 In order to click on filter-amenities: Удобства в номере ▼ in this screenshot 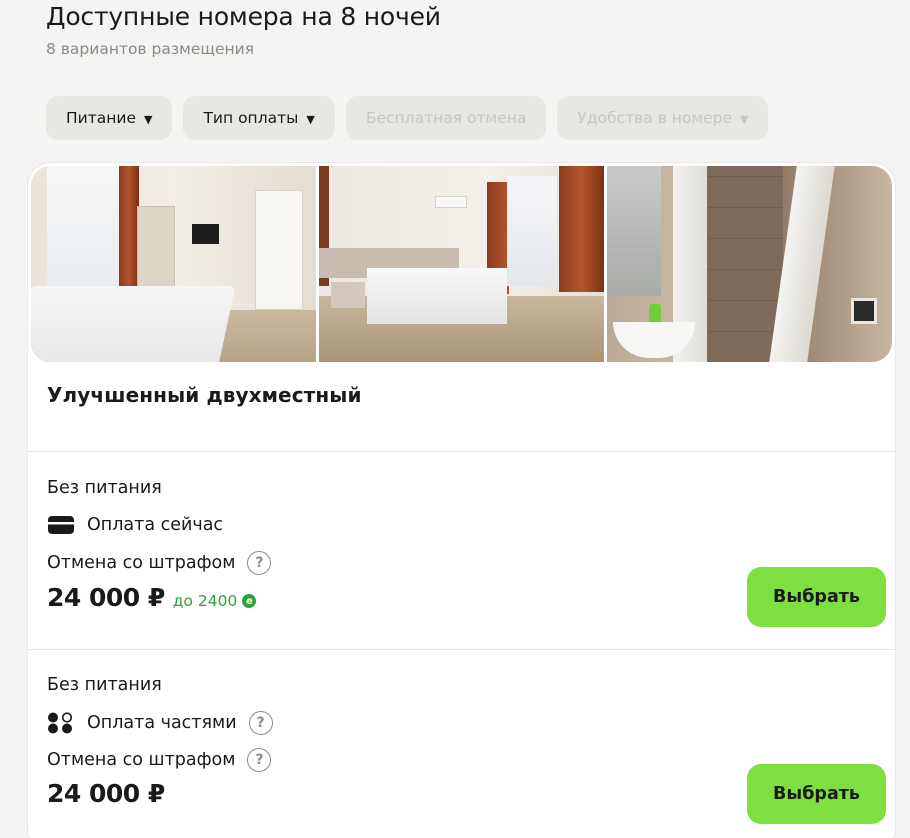, I will do `click(663, 118)`.